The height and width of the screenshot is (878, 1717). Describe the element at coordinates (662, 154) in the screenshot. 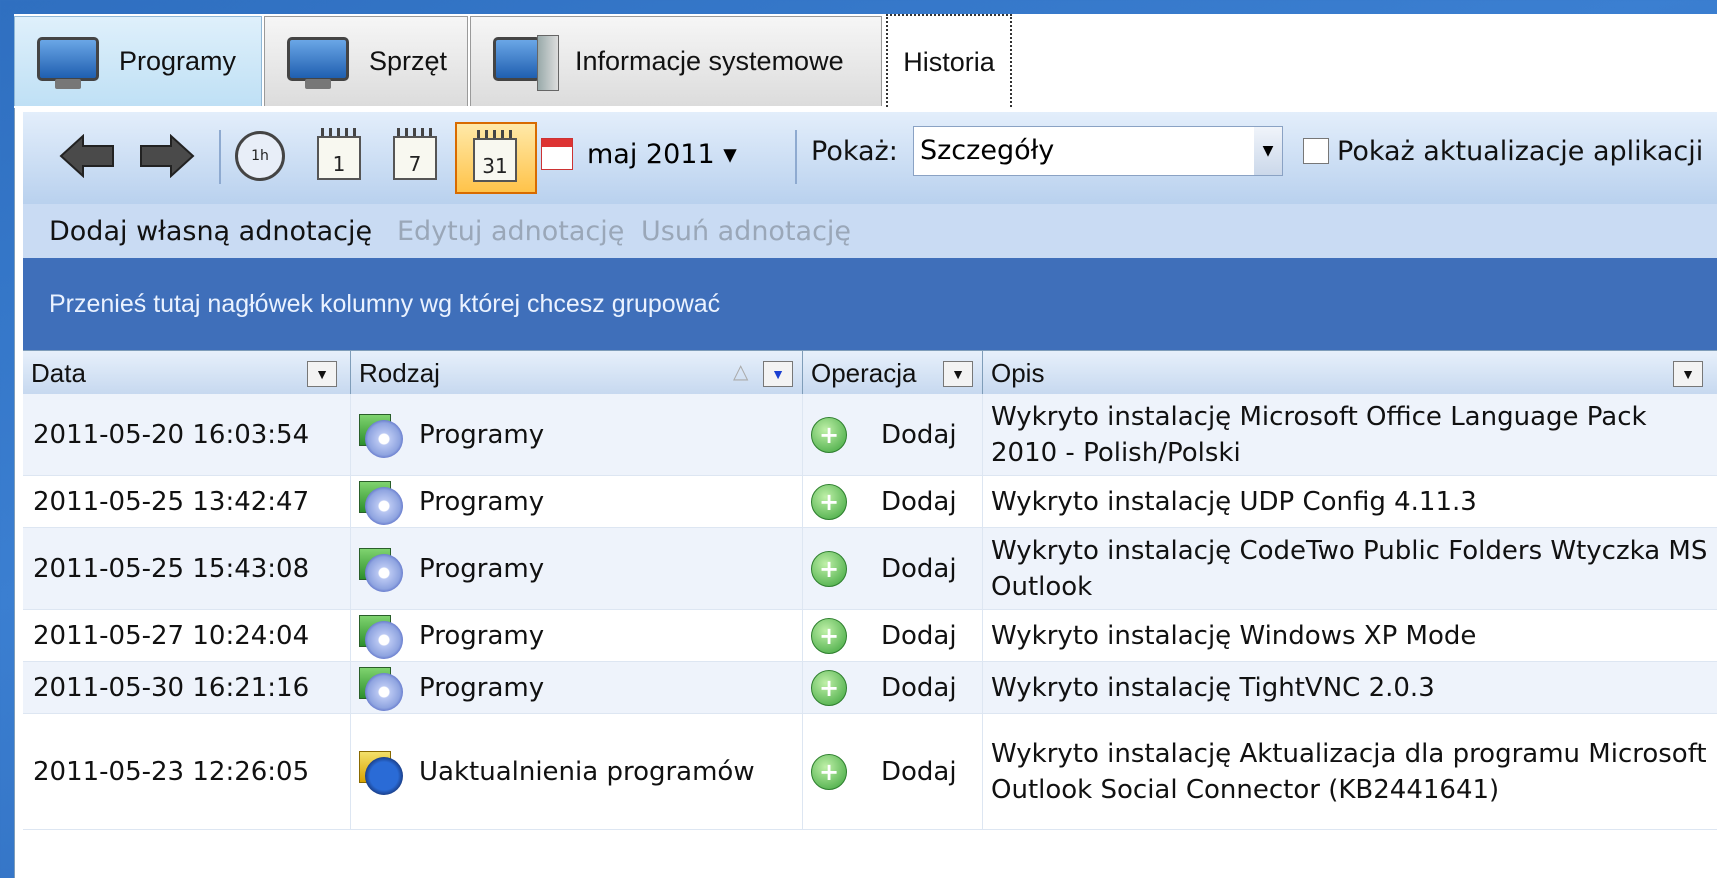

I see `period-label: maj 2011 ▾` at that location.